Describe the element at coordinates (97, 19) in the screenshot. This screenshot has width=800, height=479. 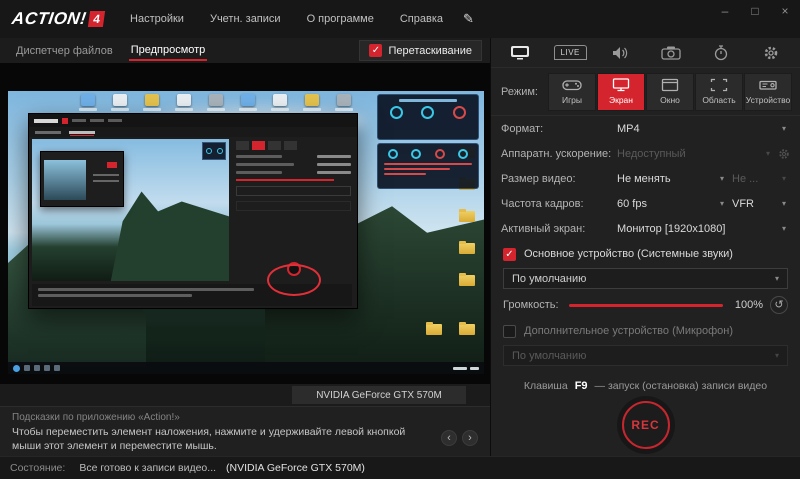
I see `logo-version-badge: 4` at that location.